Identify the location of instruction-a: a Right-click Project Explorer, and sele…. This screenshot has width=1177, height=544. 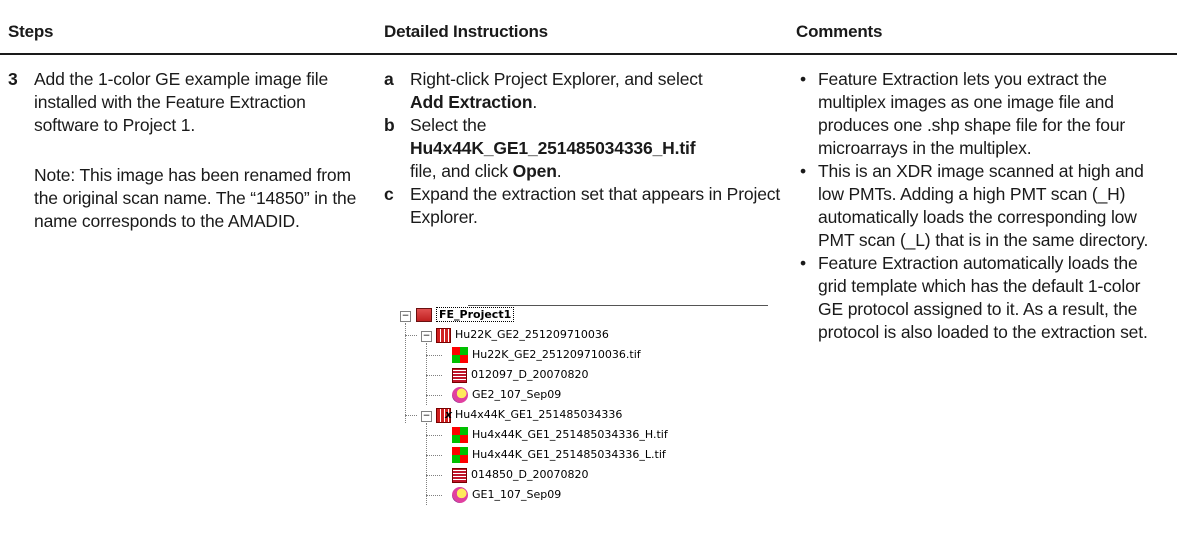
(584, 91).